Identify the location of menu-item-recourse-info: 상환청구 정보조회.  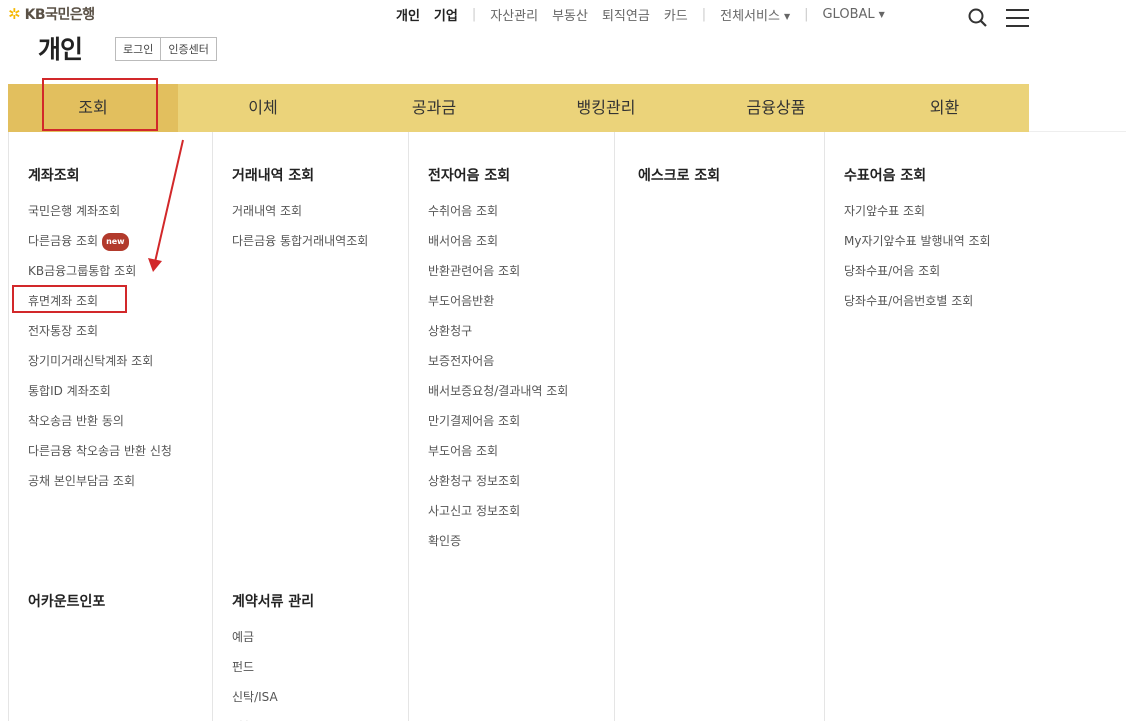
(498, 488).